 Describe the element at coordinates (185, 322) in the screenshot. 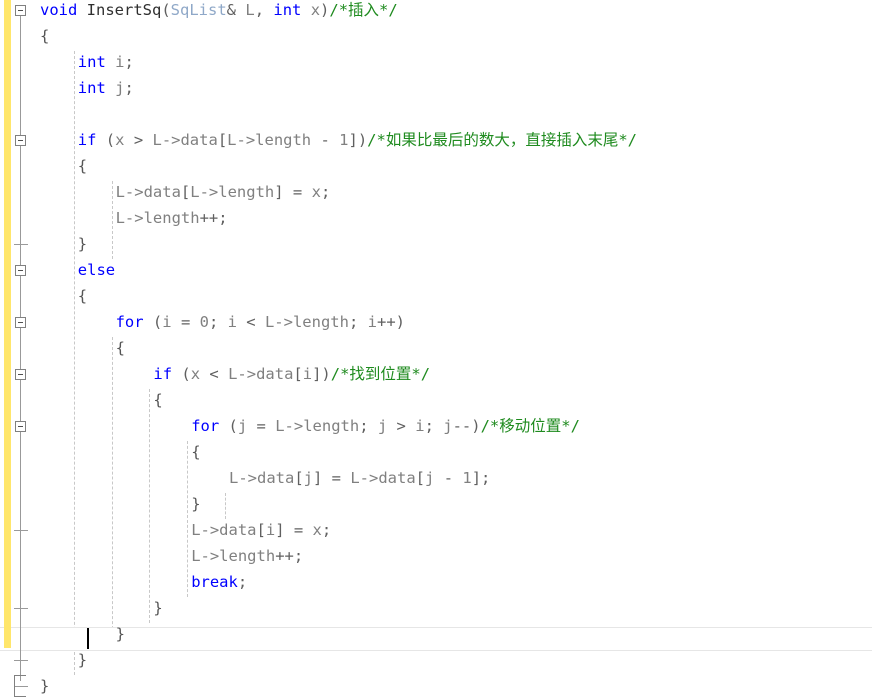

I see `code-token-punct: =` at that location.